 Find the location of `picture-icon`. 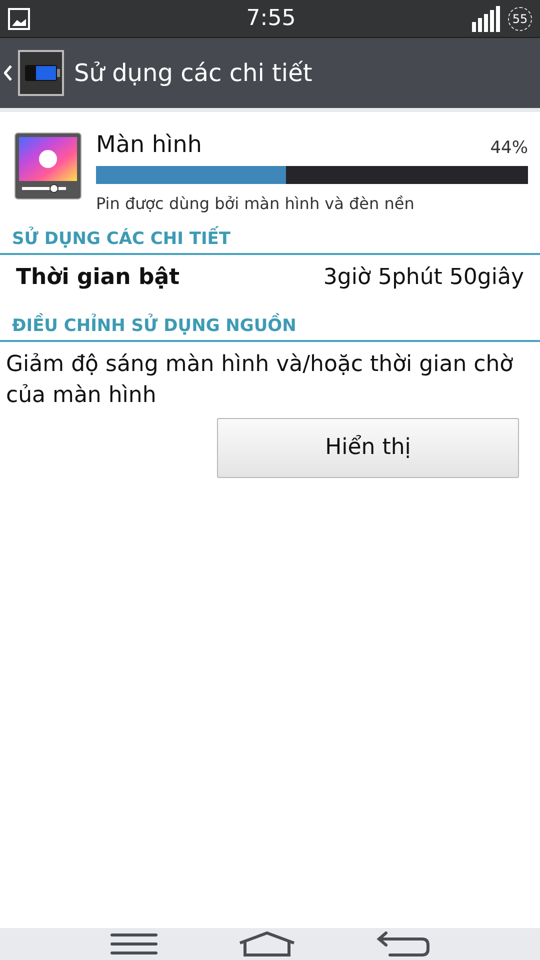

picture-icon is located at coordinates (19, 19).